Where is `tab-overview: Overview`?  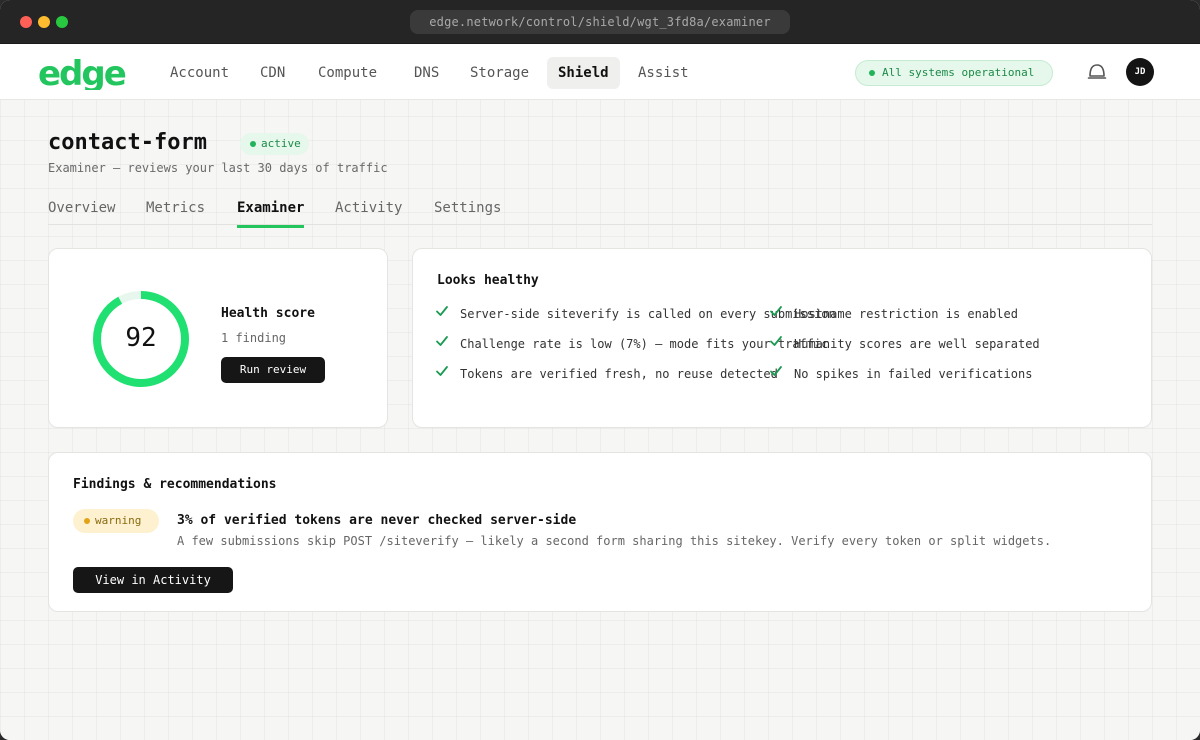 tab-overview: Overview is located at coordinates (81, 212).